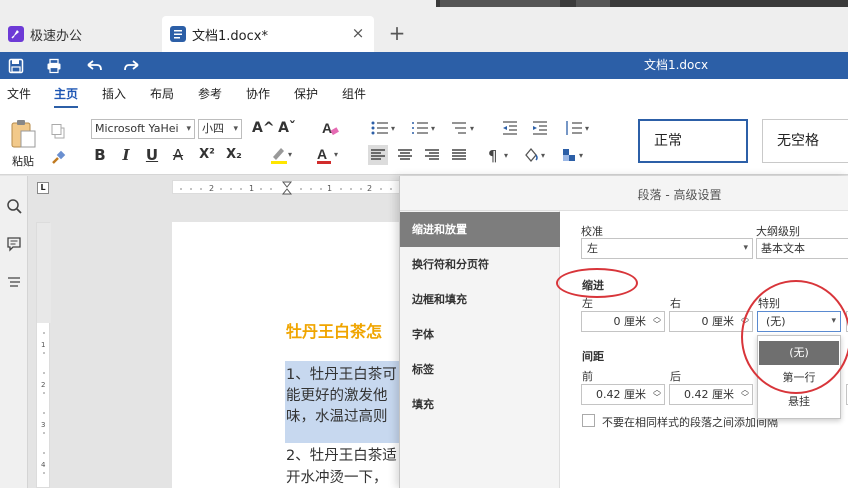  Describe the element at coordinates (480, 229) in the screenshot. I see `nav-indents-placement: 缩进和放置` at that location.